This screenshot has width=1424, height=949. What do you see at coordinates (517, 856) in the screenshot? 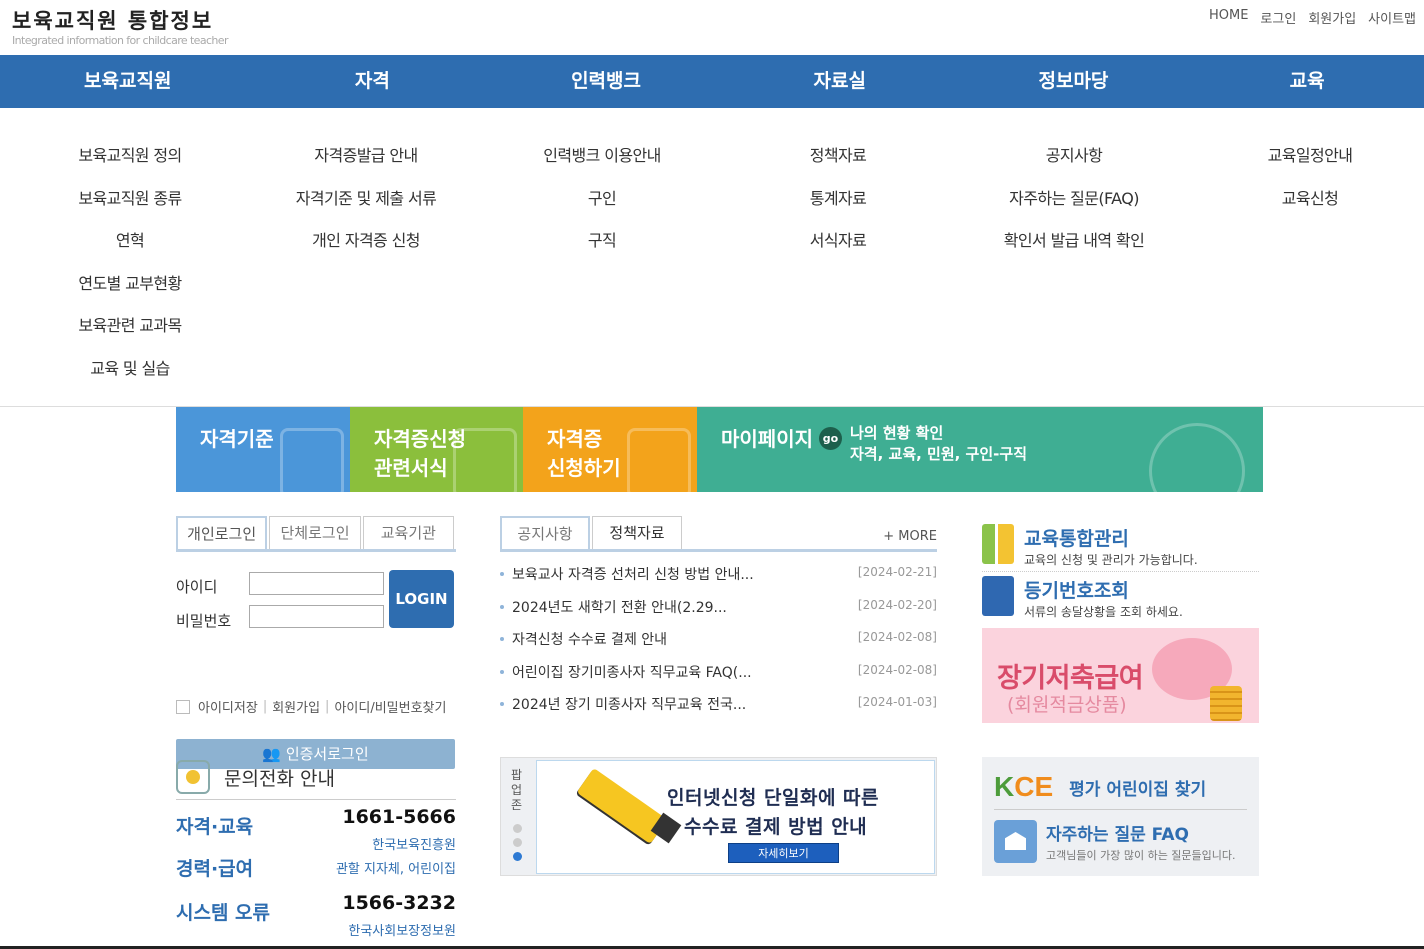
I see `slide-dot-active` at bounding box center [517, 856].